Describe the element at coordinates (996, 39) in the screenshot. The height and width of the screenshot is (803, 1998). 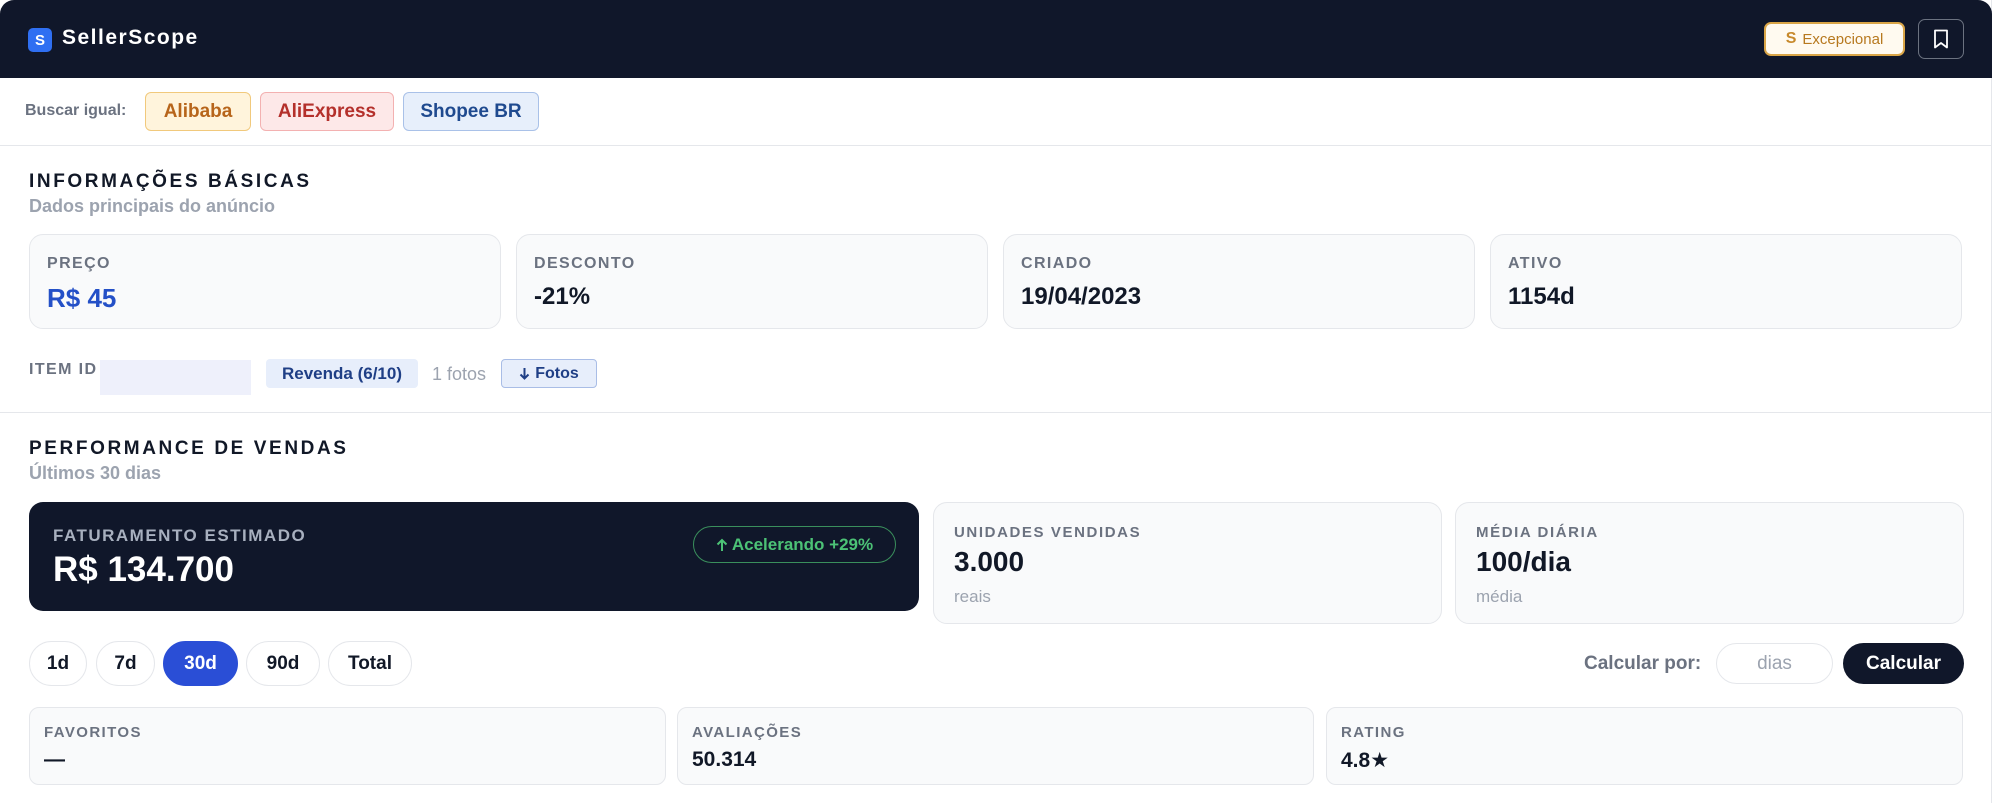
I see `top-bar: S SellerScope S Excepcional` at that location.